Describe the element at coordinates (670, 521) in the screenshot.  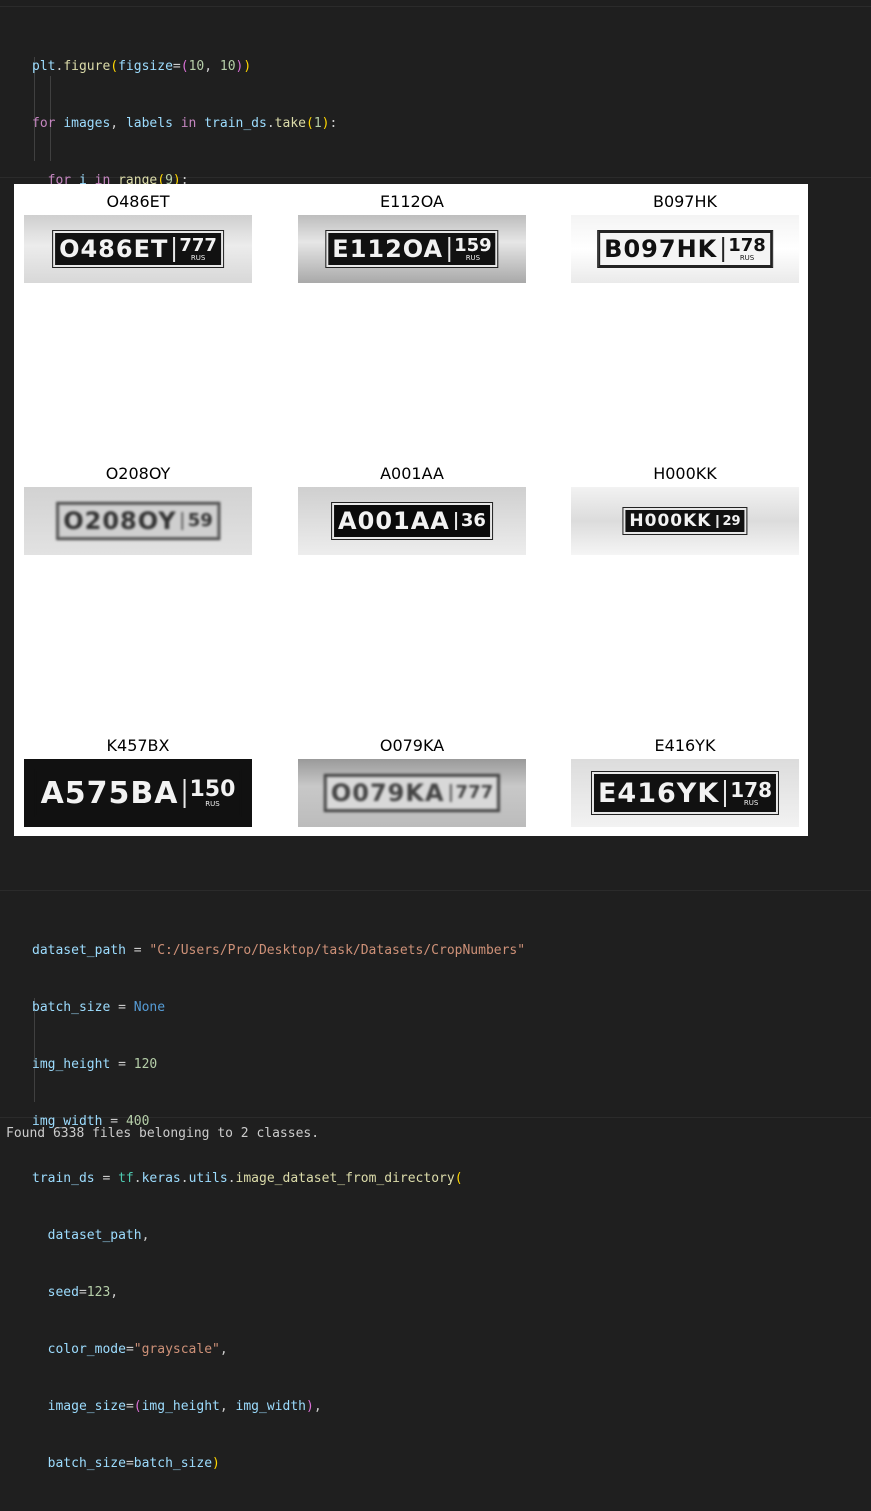
I see `plate-number: H000KK` at that location.